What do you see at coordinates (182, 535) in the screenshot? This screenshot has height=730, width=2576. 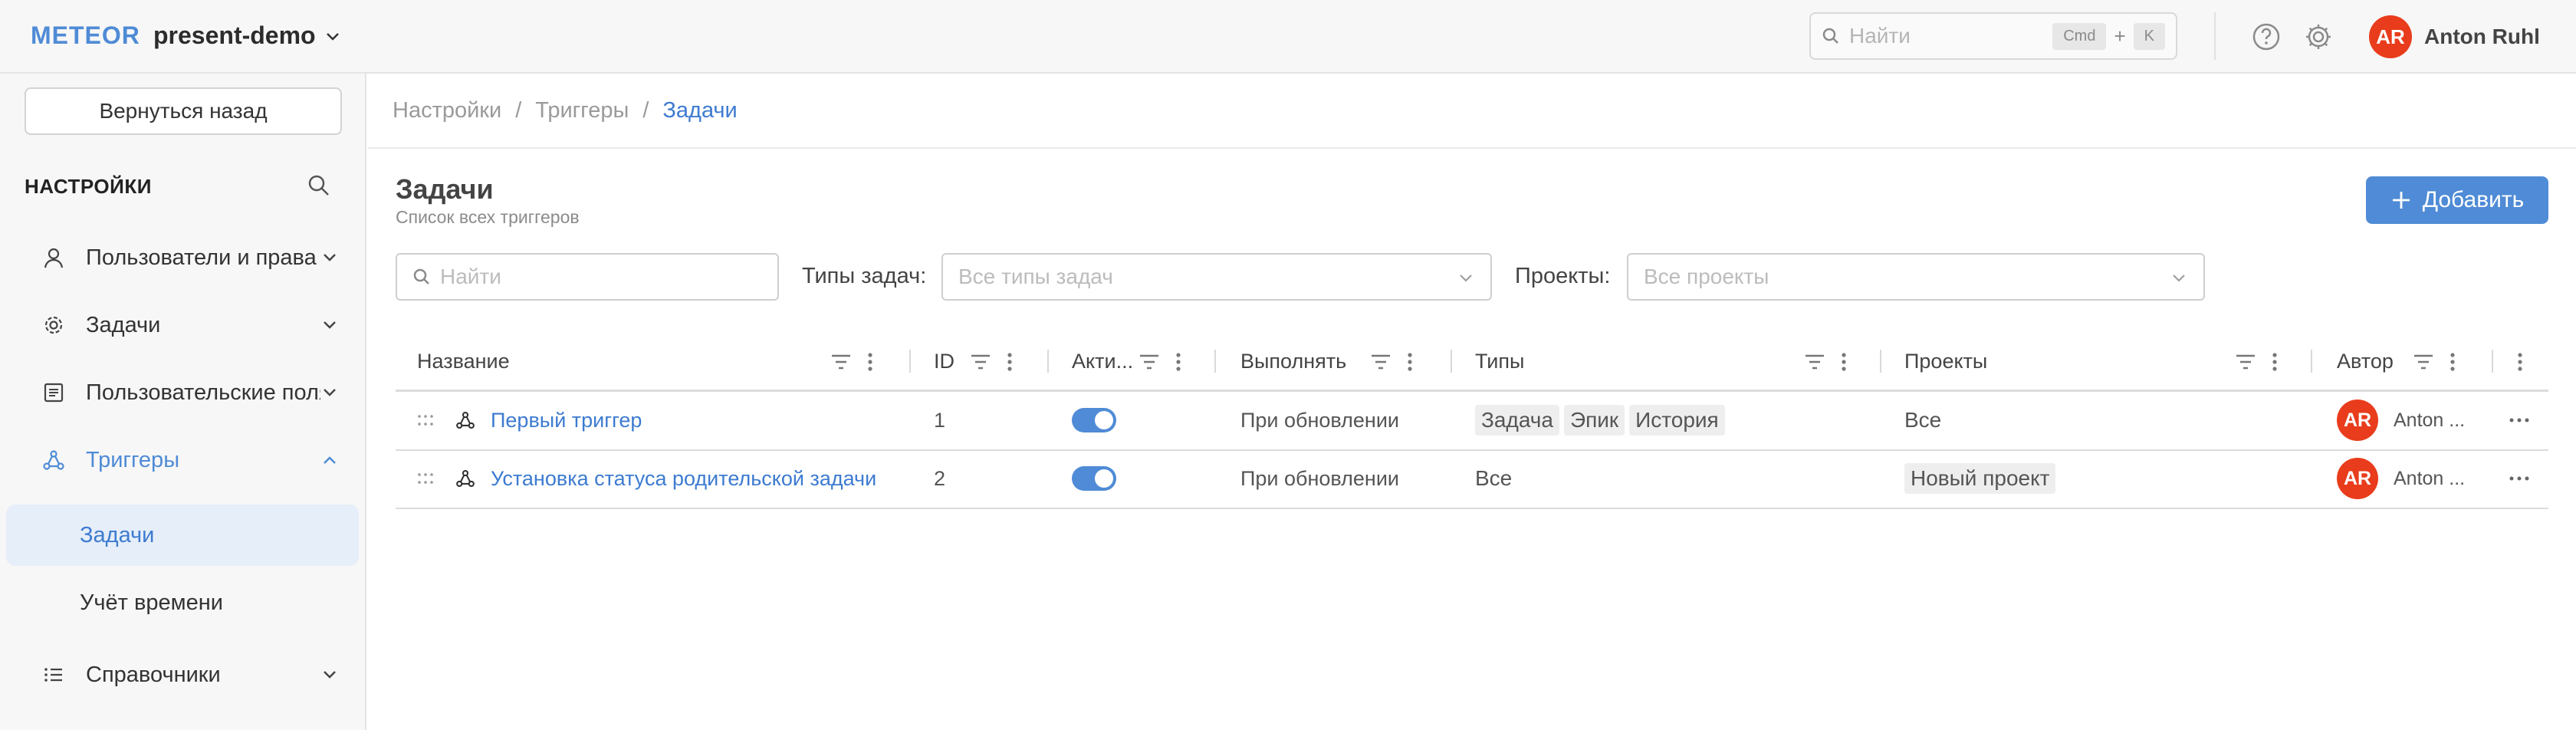 I see `sidebar-subitem-tasks: Задачи` at bounding box center [182, 535].